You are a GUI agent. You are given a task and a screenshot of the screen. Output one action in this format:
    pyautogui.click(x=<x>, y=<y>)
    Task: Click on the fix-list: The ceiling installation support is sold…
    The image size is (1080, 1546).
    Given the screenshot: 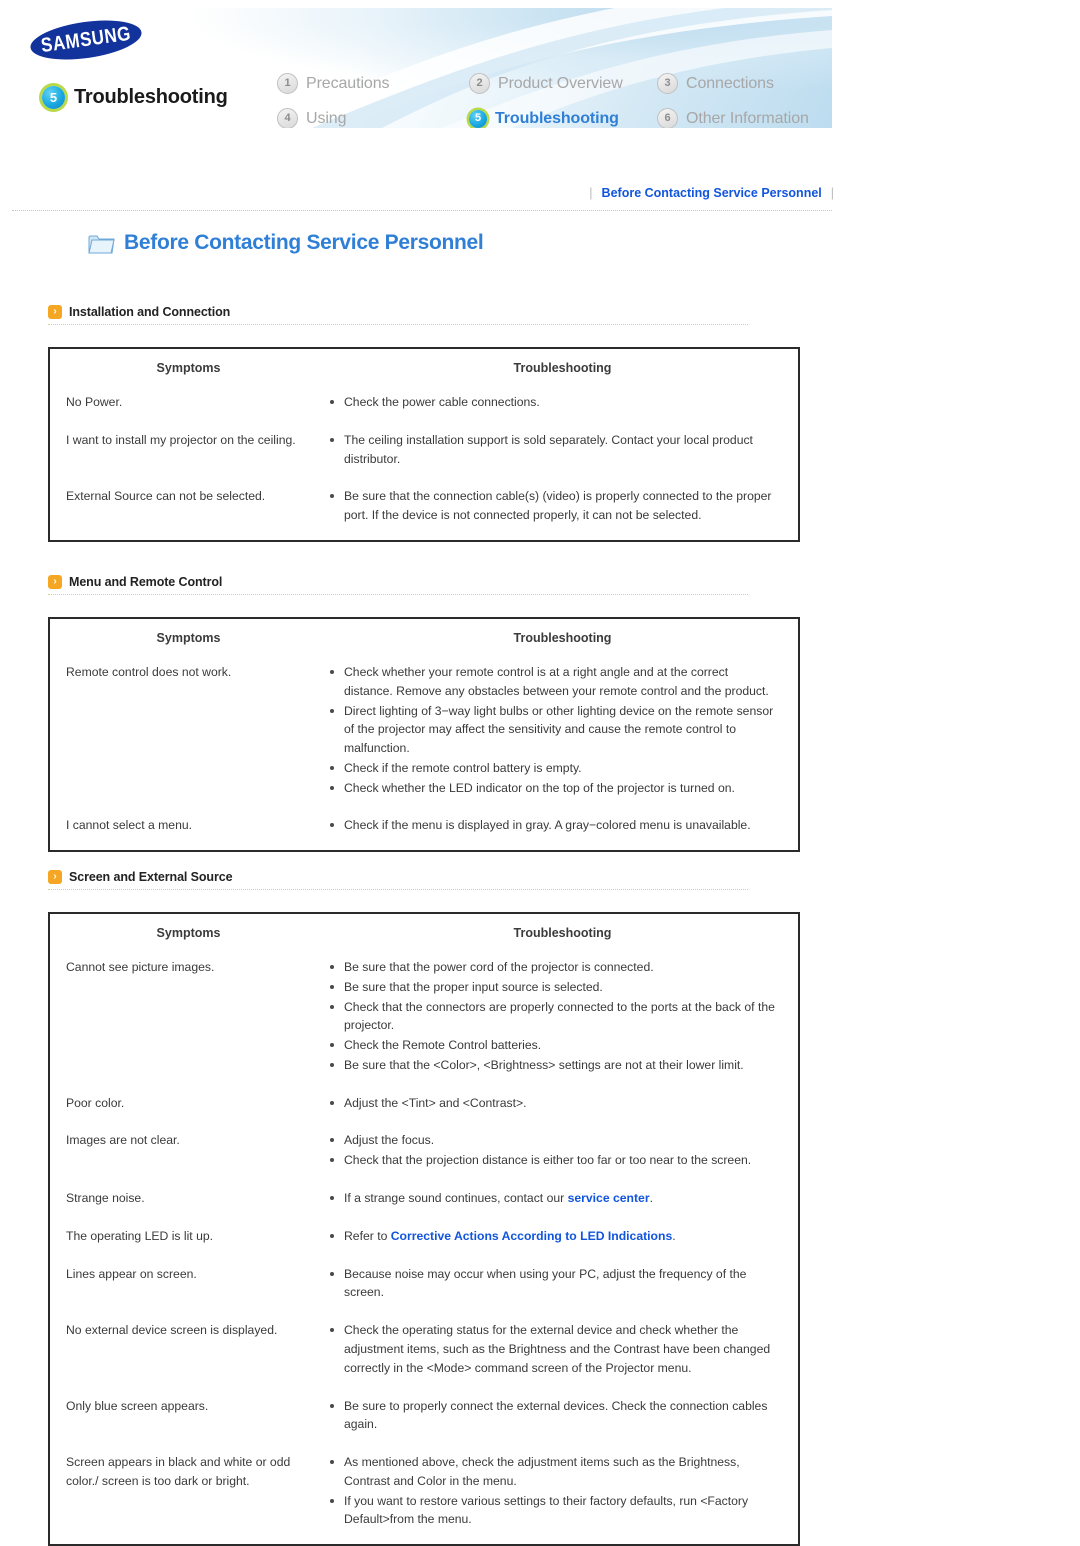 What is the action you would take?
    pyautogui.click(x=553, y=450)
    